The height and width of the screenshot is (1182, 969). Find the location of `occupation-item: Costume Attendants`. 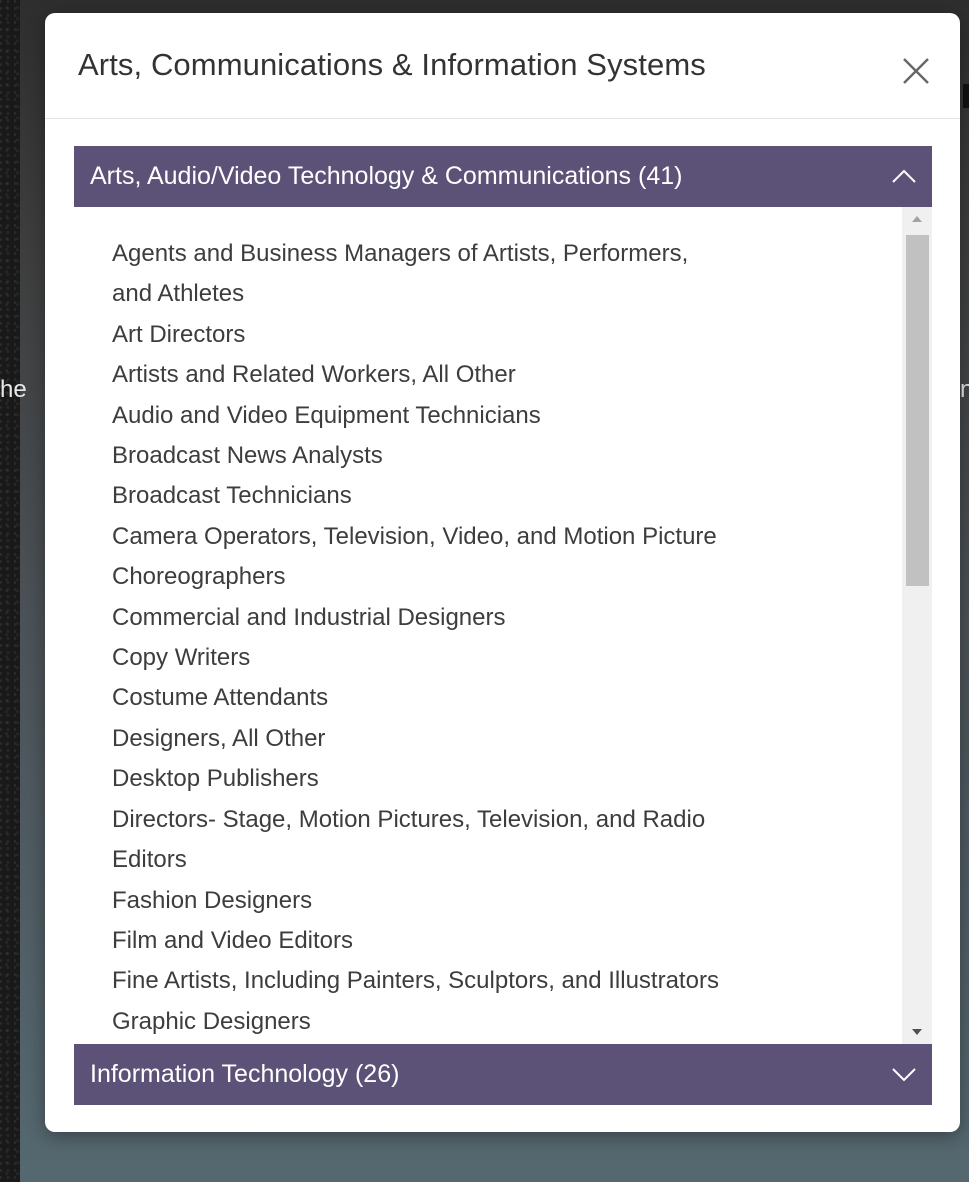

occupation-item: Costume Attendants is located at coordinates (497, 698).